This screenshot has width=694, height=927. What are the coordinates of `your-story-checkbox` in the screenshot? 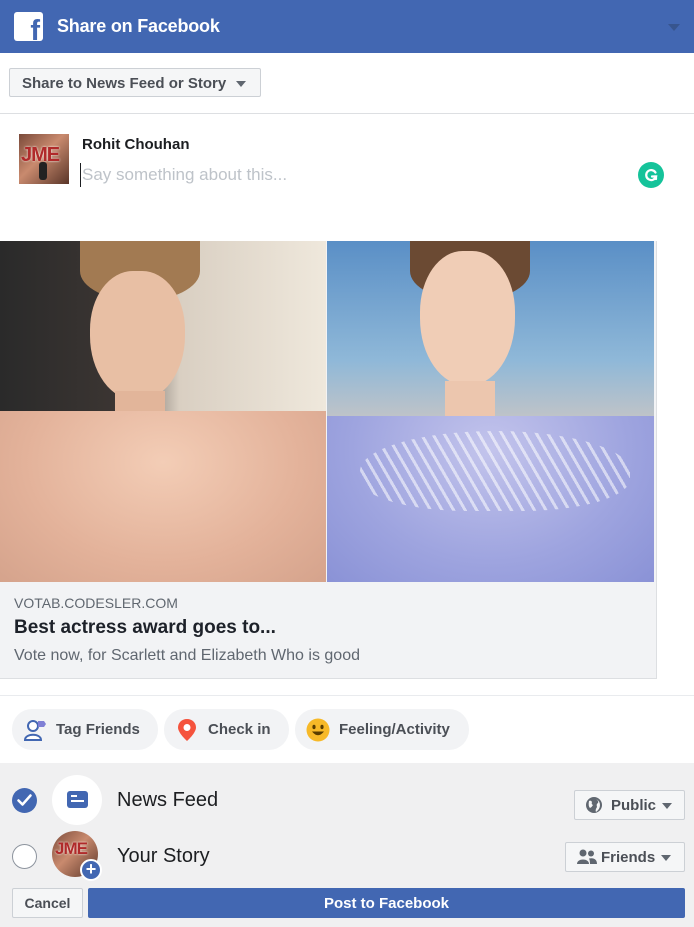 It's located at (24, 856).